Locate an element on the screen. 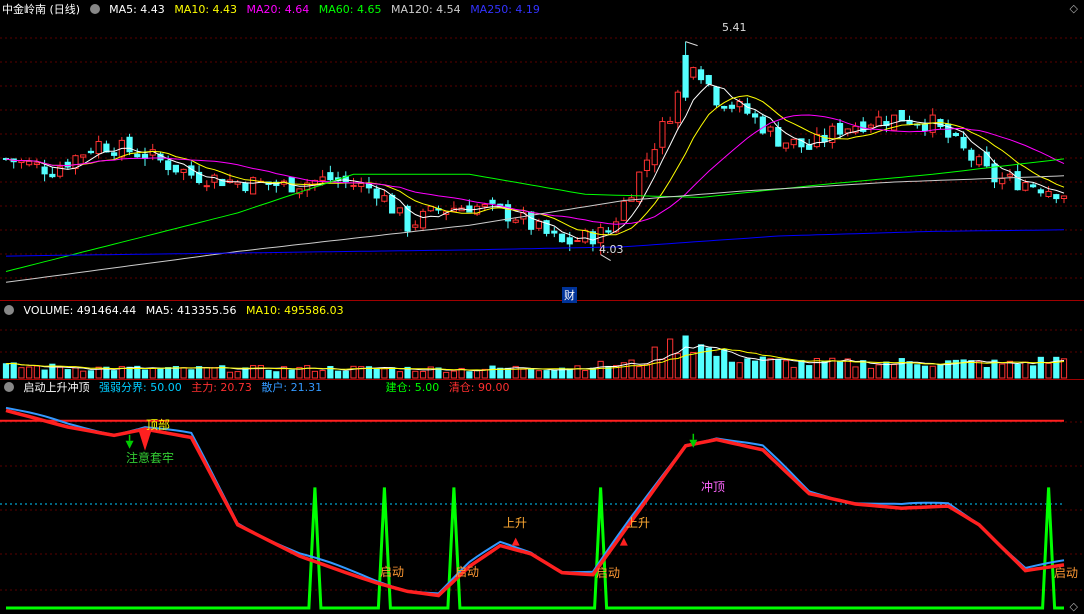 The image size is (1084, 614). cai-marker: 财 is located at coordinates (569, 295).